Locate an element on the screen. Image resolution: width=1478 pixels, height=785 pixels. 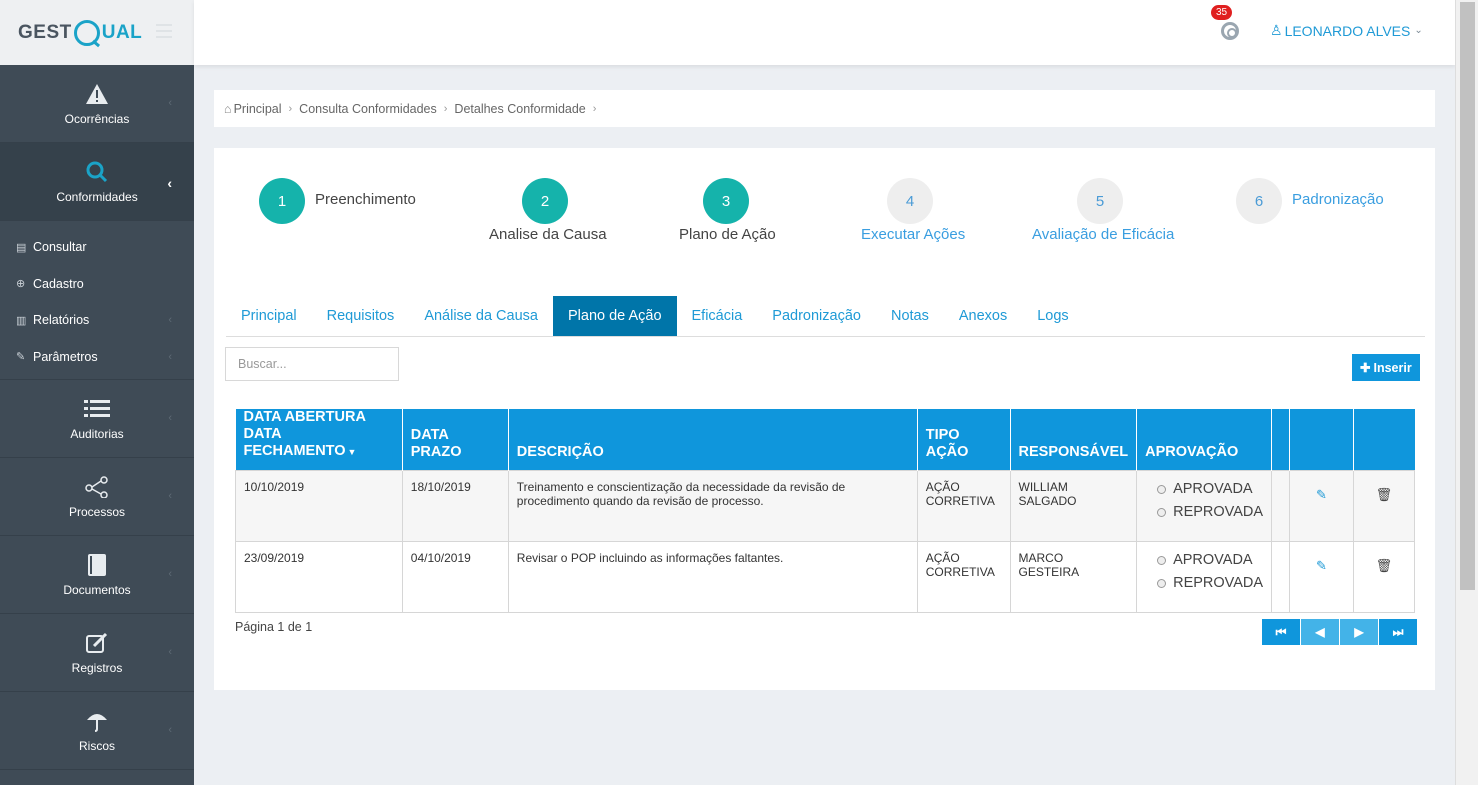
chevron-down-icon: ⌄ is located at coordinates (1418, 30).